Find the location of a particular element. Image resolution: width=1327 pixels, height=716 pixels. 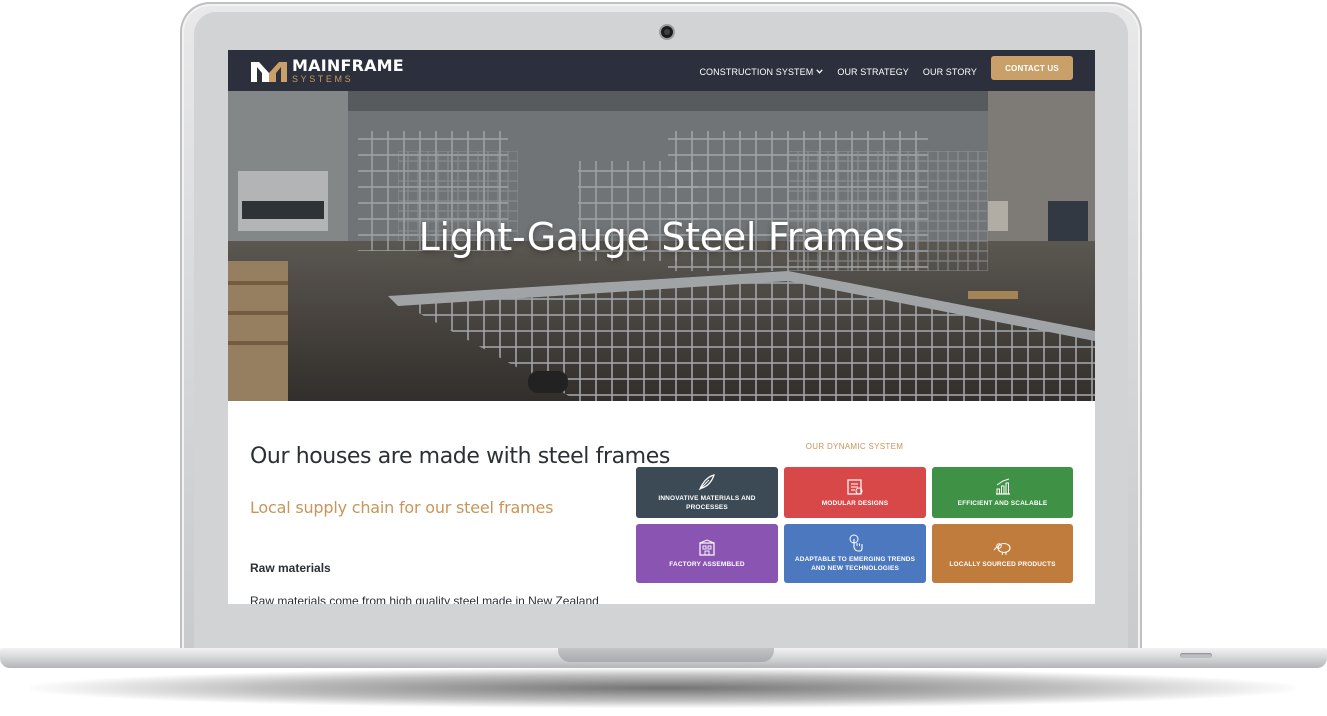

nav-construction-system: CONSTRUCTION SYSTEM is located at coordinates (761, 71).